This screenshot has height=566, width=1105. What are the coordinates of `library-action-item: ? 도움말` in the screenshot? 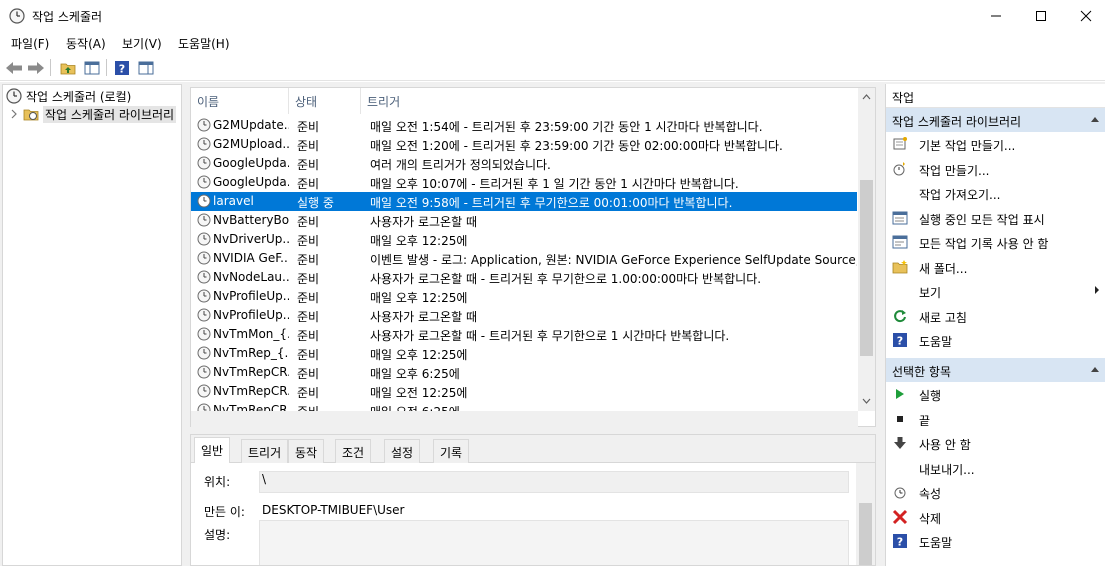 It's located at (995, 340).